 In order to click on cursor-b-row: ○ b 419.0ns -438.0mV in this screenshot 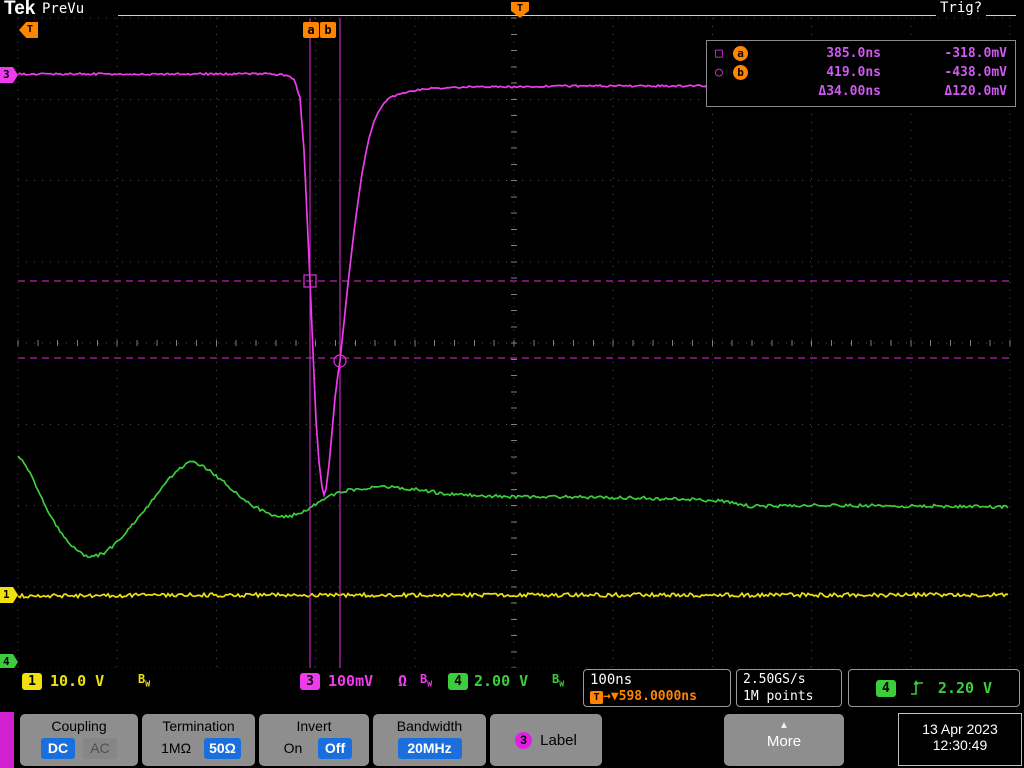, I will do `click(861, 72)`.